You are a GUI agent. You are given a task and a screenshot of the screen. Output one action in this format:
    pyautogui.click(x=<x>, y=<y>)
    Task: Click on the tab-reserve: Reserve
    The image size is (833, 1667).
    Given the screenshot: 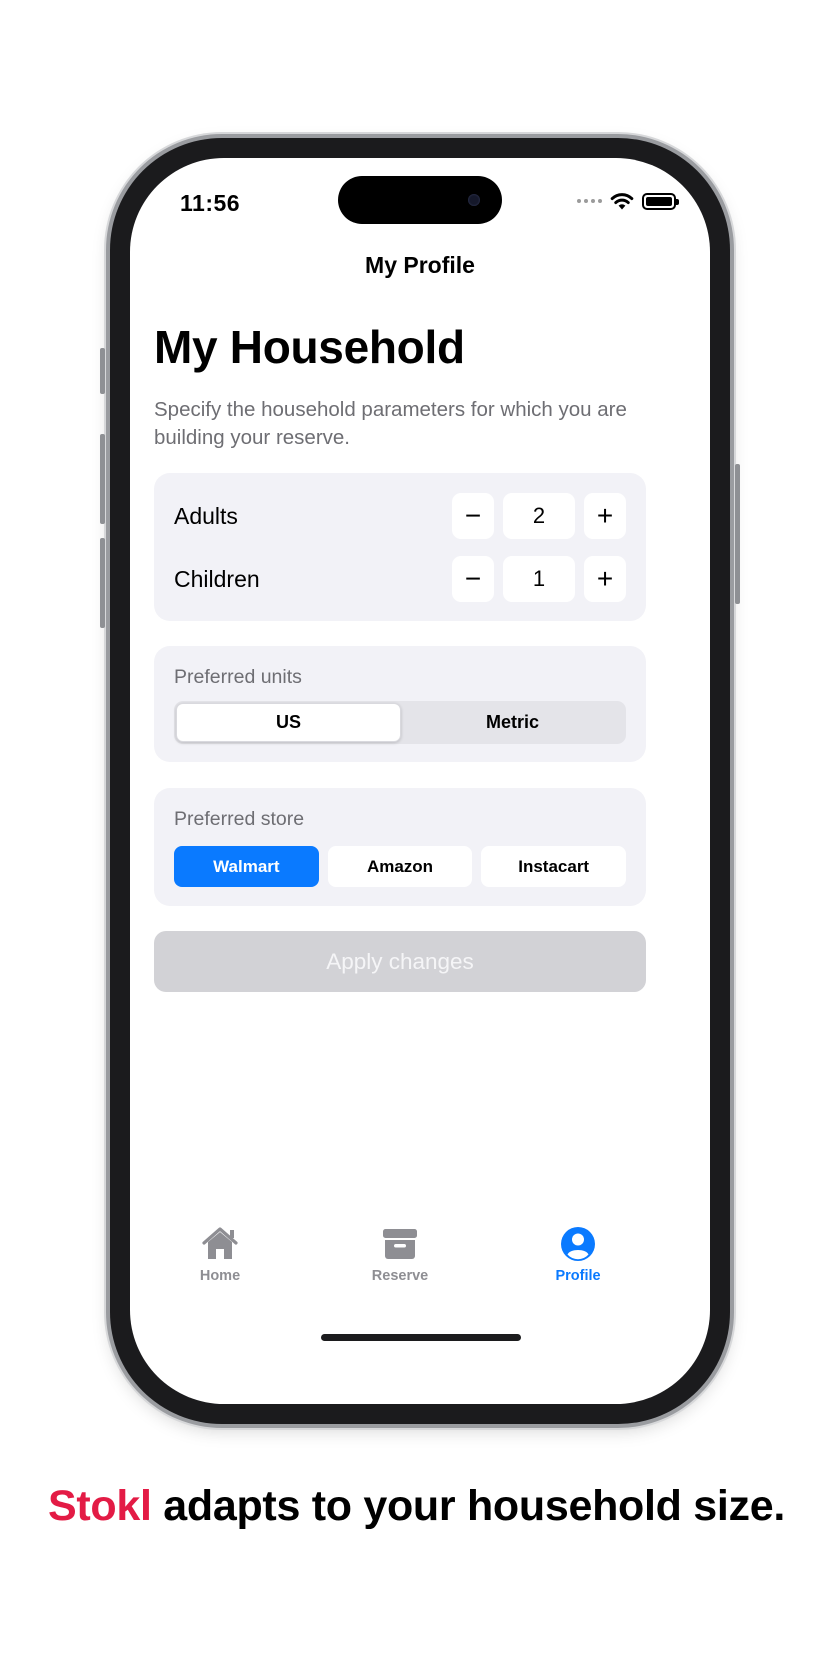 What is the action you would take?
    pyautogui.click(x=400, y=1255)
    